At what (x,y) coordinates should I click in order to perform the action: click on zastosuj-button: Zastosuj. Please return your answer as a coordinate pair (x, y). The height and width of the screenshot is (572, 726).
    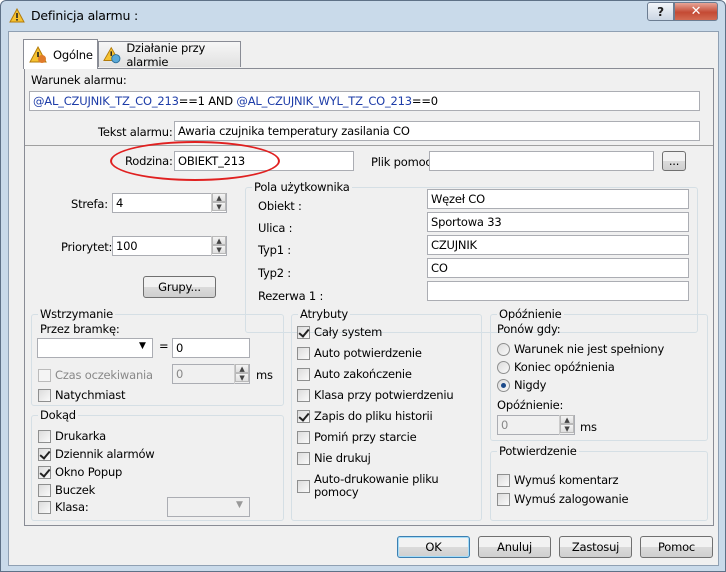
    Looking at the image, I should click on (595, 547).